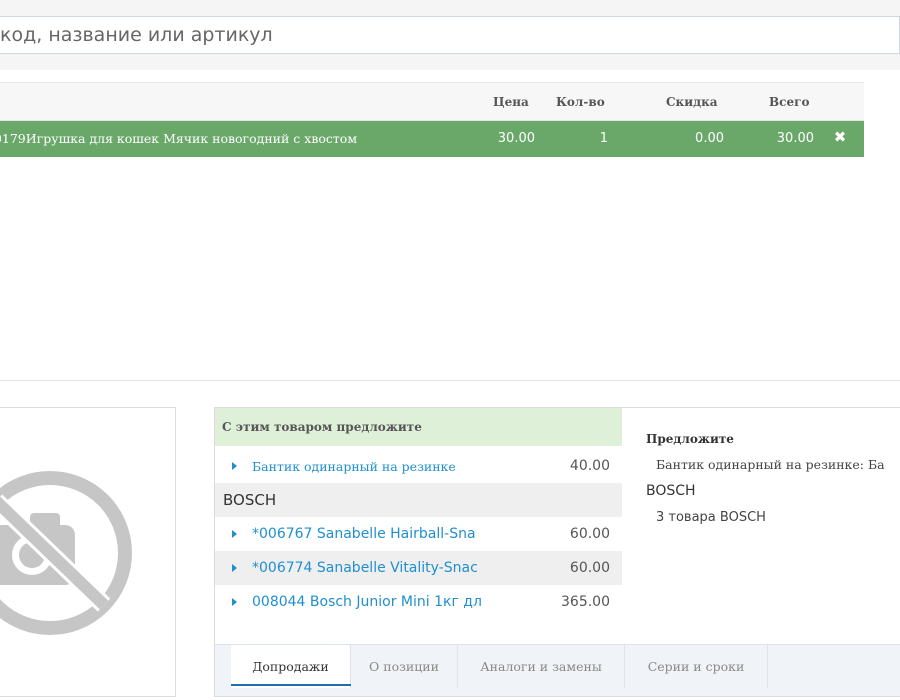 Image resolution: width=900 pixels, height=700 pixels. Describe the element at coordinates (450, 35) in the screenshot. I see `search-input: код, название или артикул` at that location.